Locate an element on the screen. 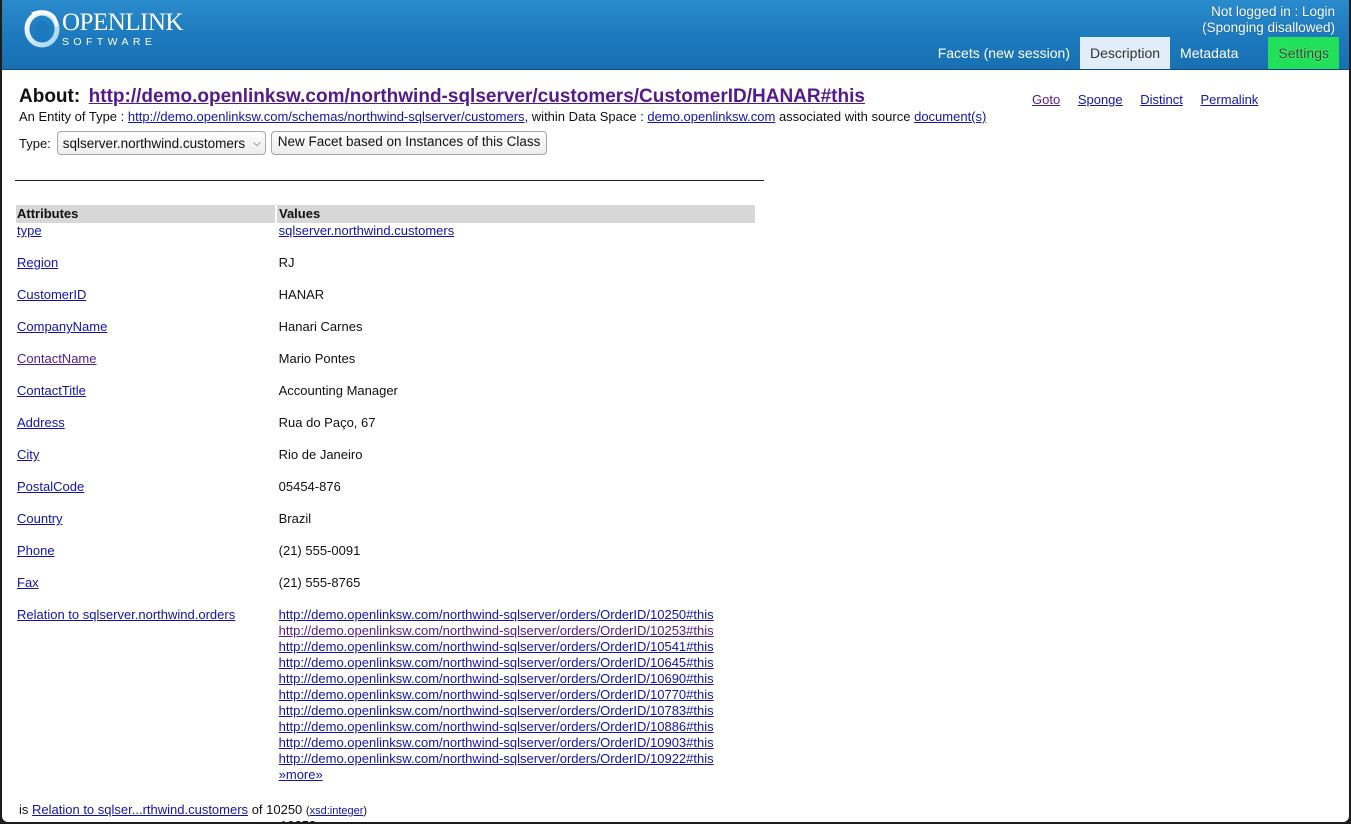 The height and width of the screenshot is (824, 1351). data-space-link: demo.openlinksw.com is located at coordinates (711, 116).